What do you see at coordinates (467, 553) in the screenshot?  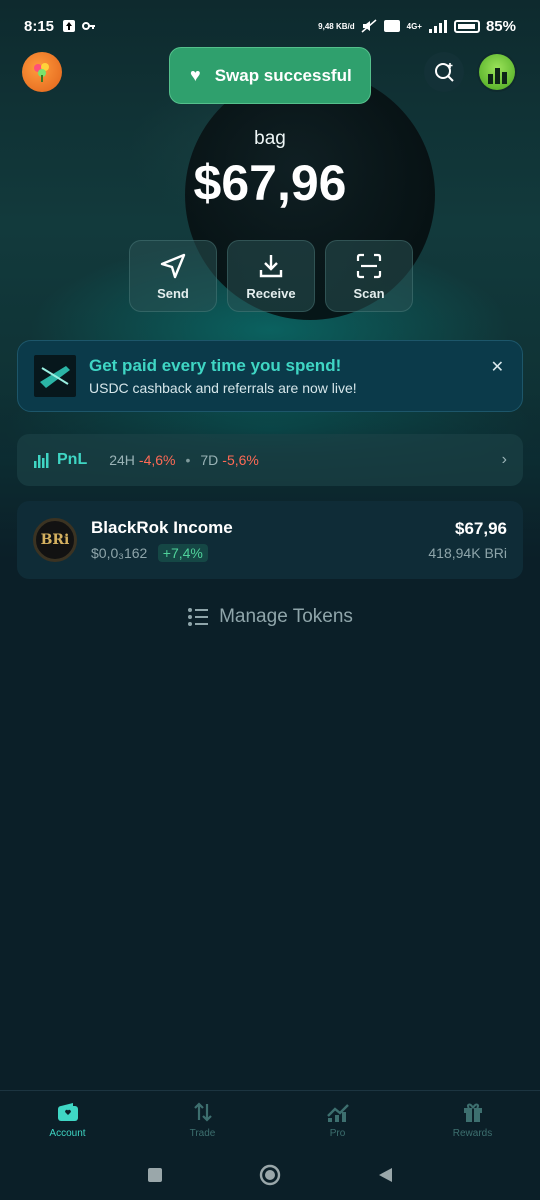 I see `token-amount: 418,94K BRi` at bounding box center [467, 553].